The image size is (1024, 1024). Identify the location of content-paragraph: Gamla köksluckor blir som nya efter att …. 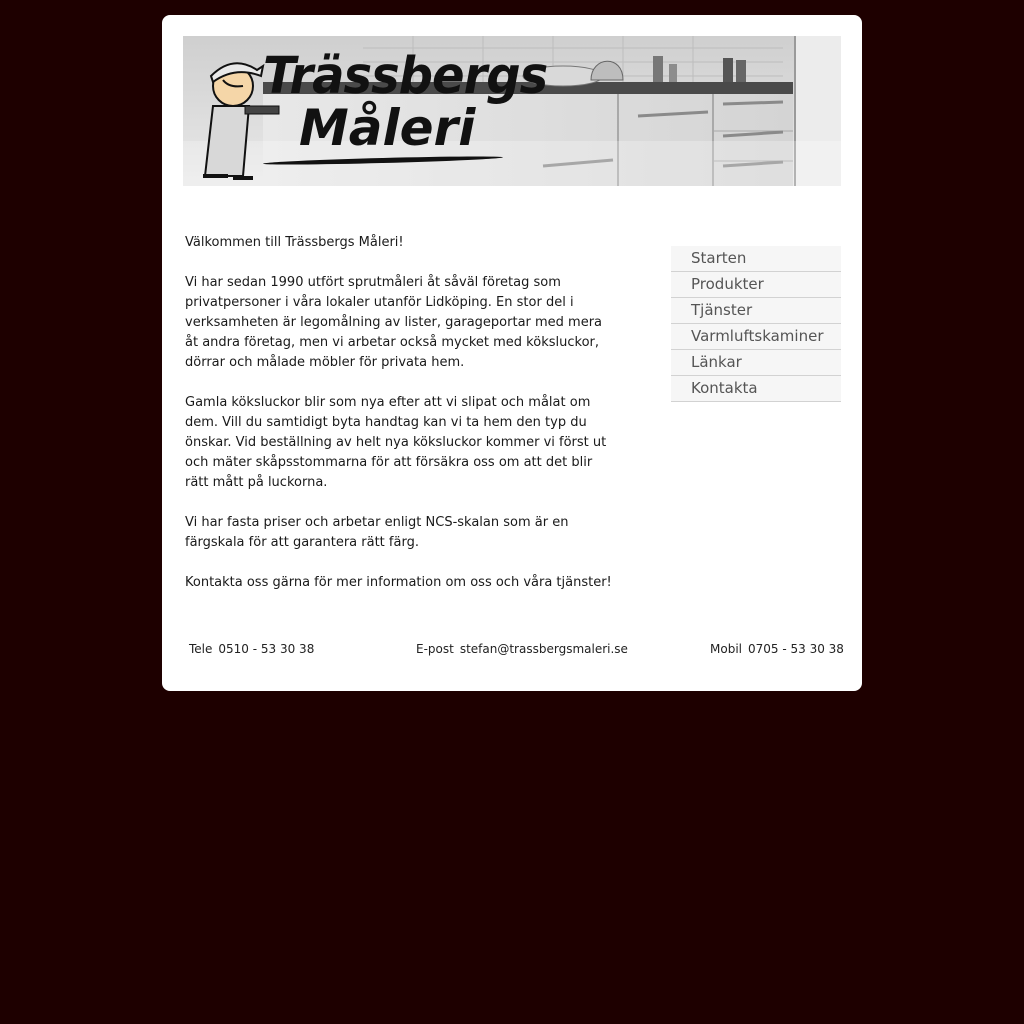
(396, 442).